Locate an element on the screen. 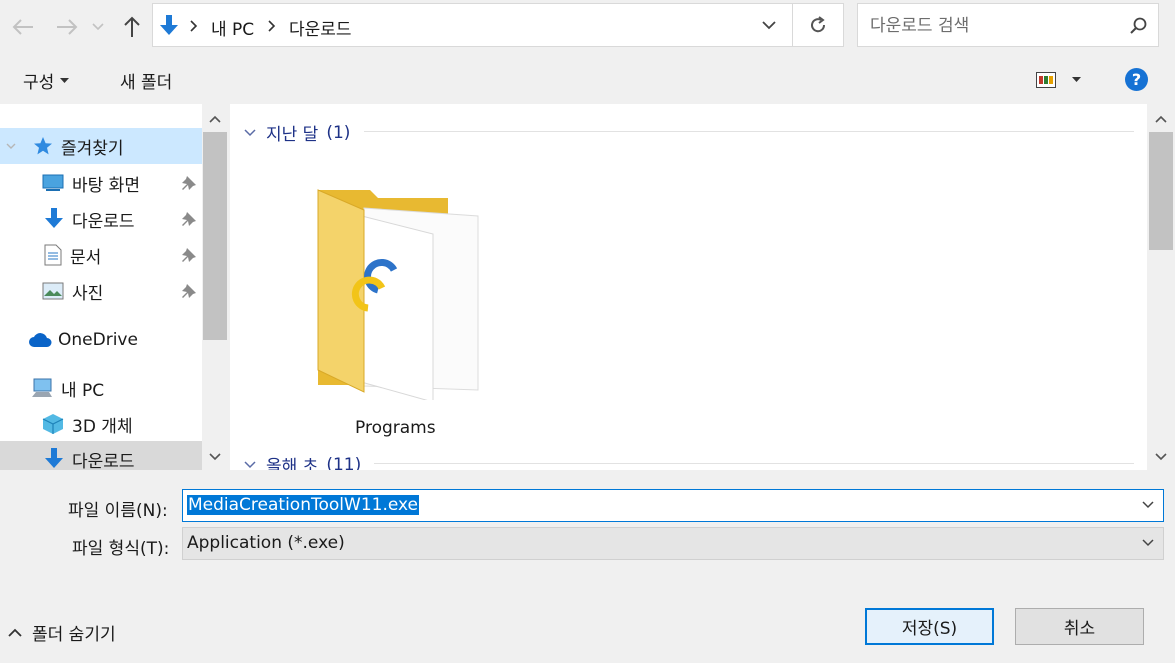 This screenshot has height=663, width=1175. new-folder-button: 새 폴더 is located at coordinates (146, 80).